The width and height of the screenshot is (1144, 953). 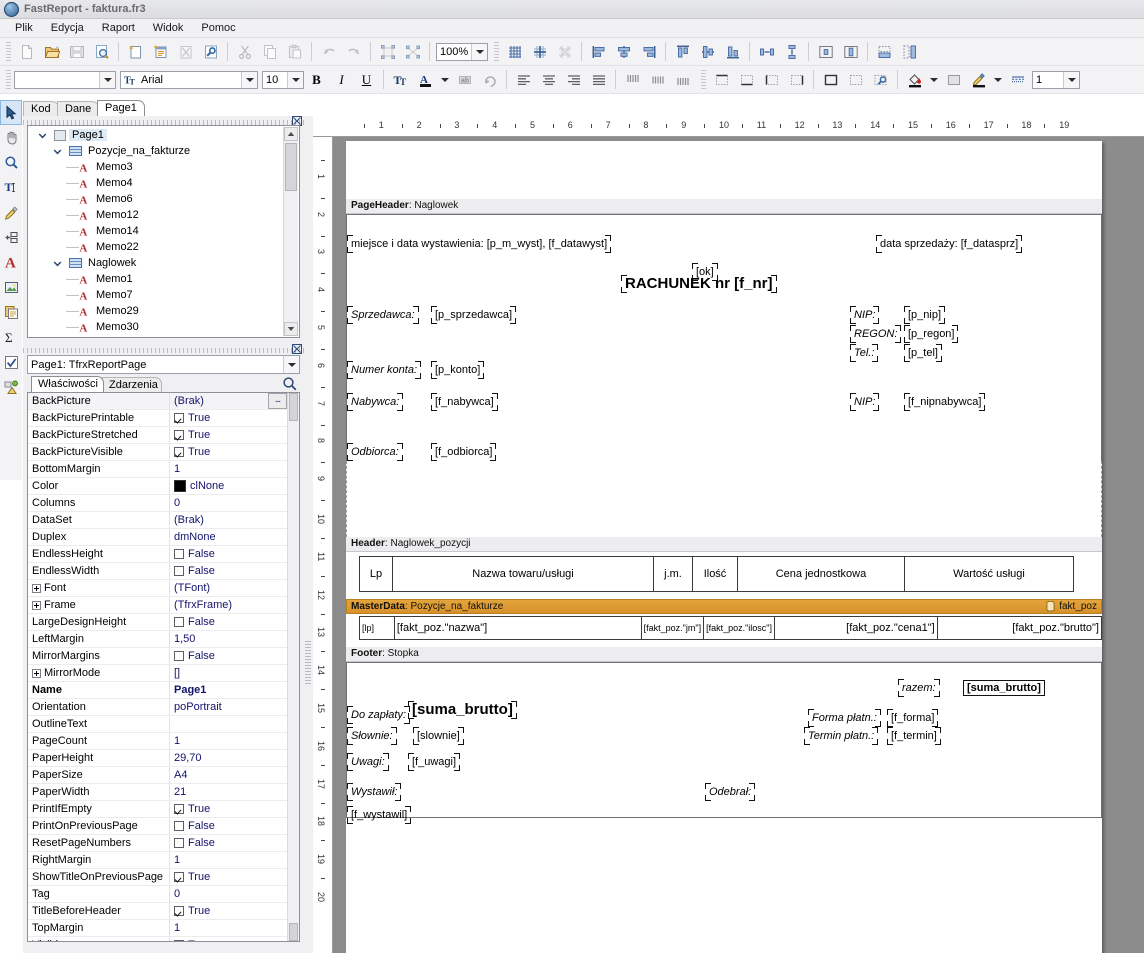 What do you see at coordinates (11, 162) in the screenshot?
I see `zoom-tool` at bounding box center [11, 162].